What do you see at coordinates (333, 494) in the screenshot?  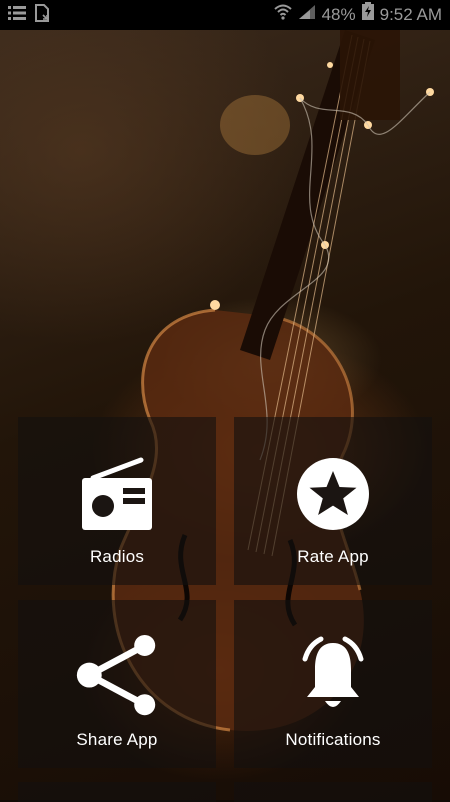 I see `star-icon` at bounding box center [333, 494].